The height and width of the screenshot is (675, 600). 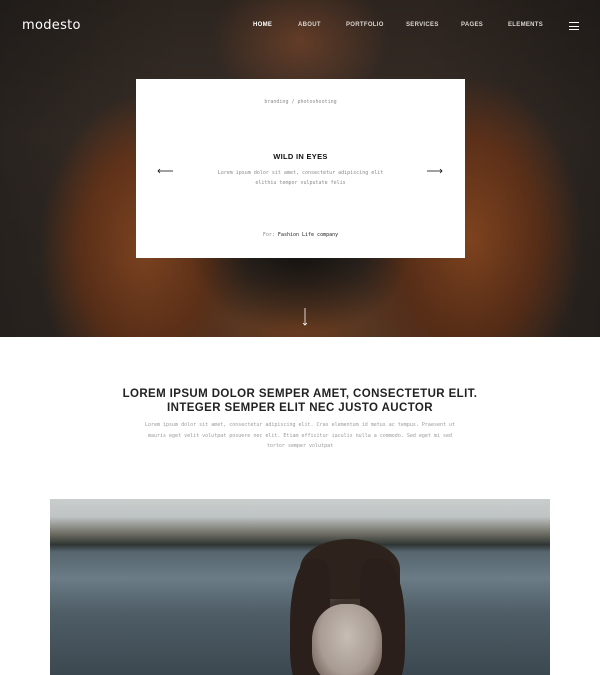 What do you see at coordinates (365, 25) in the screenshot?
I see `nav-item-portfolio: PORTFOLIO` at bounding box center [365, 25].